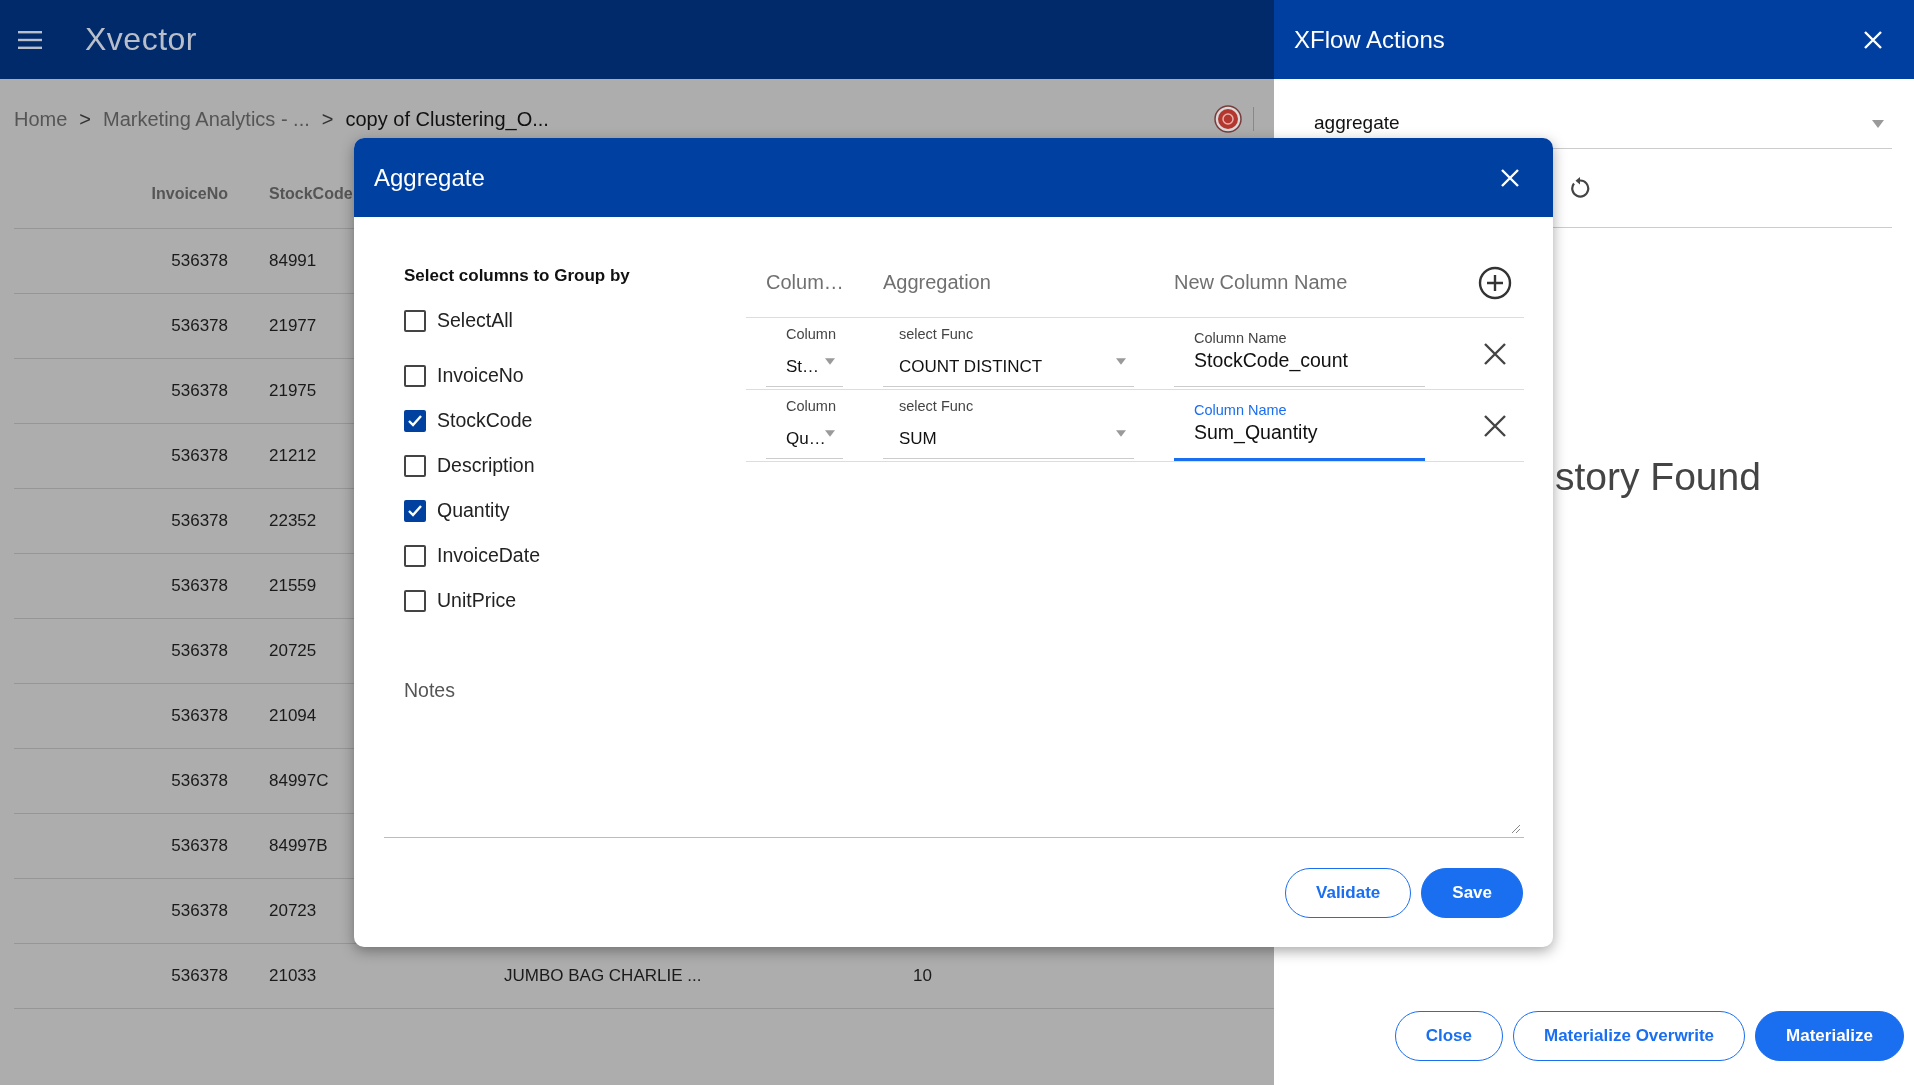 Image resolution: width=1914 pixels, height=1085 pixels. What do you see at coordinates (310, 193) in the screenshot?
I see `column-header: StockCode` at bounding box center [310, 193].